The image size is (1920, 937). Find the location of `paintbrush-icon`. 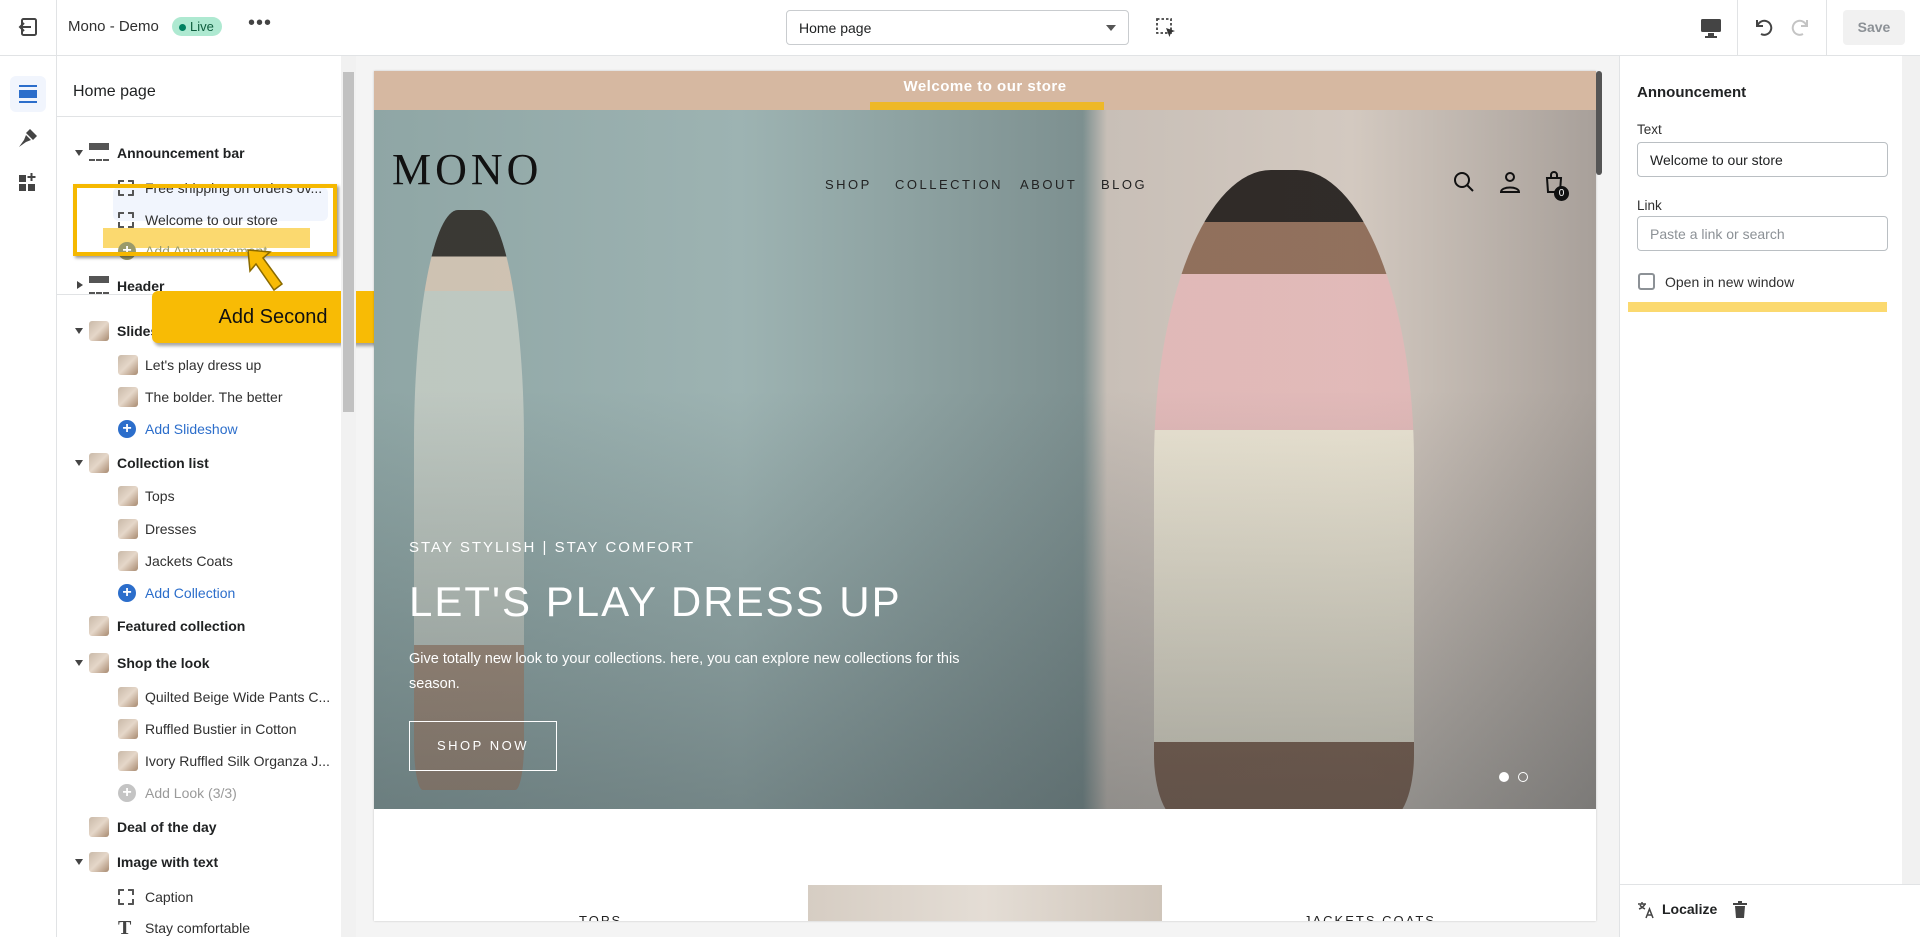

paintbrush-icon is located at coordinates (28, 138).